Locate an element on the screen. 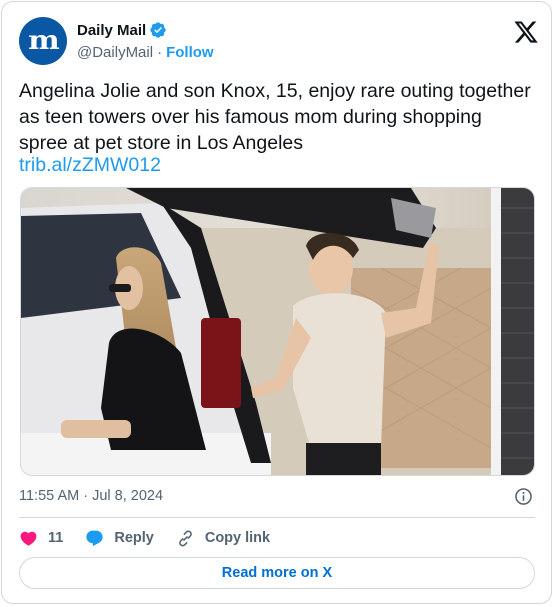  avatar-logo-text: m is located at coordinates (44, 41).